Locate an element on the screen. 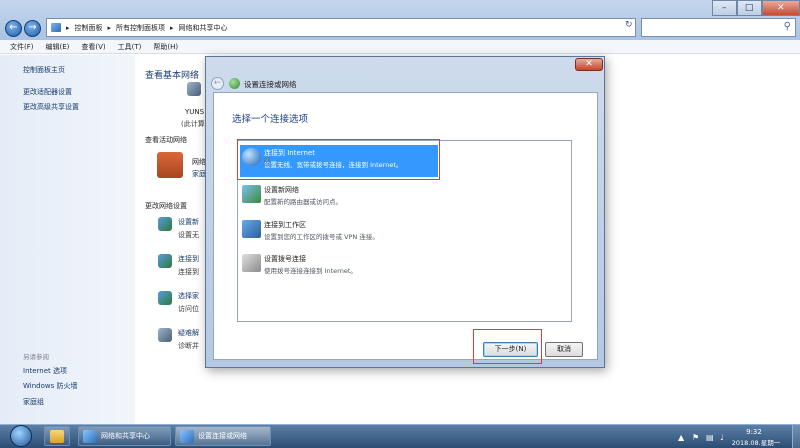 The height and width of the screenshot is (448, 800). menu-edit: 编辑(E) is located at coordinates (58, 47).